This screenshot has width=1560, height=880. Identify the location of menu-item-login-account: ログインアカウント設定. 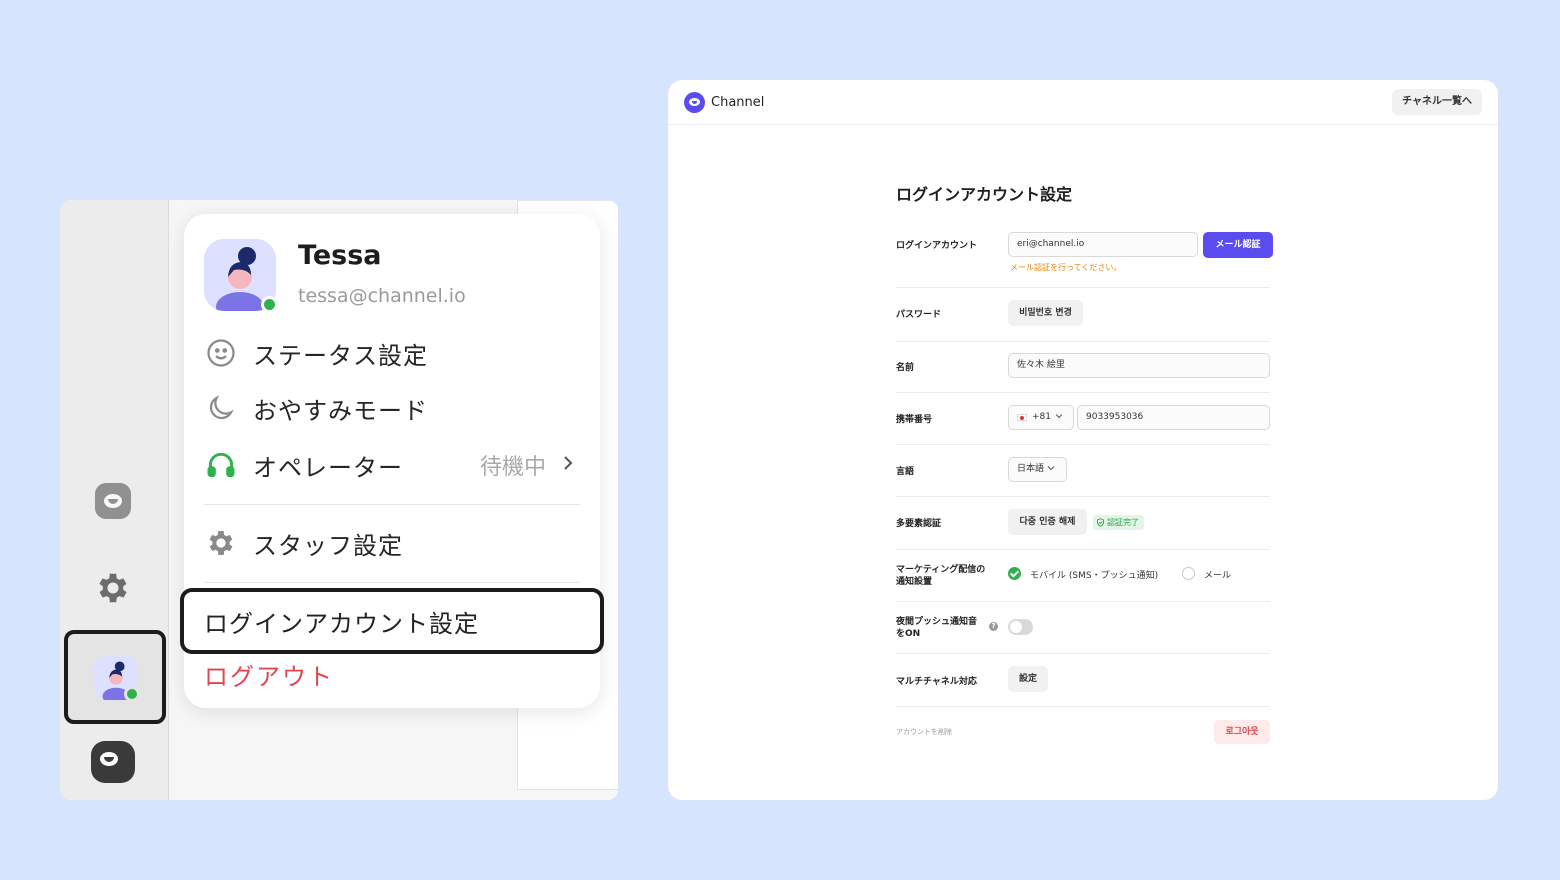
(341, 621).